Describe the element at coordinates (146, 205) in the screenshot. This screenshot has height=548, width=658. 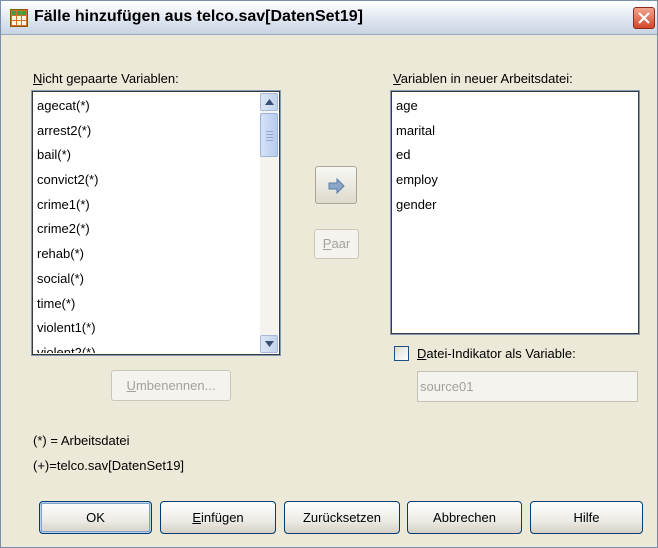
I see `list-item: crime1(*)` at that location.